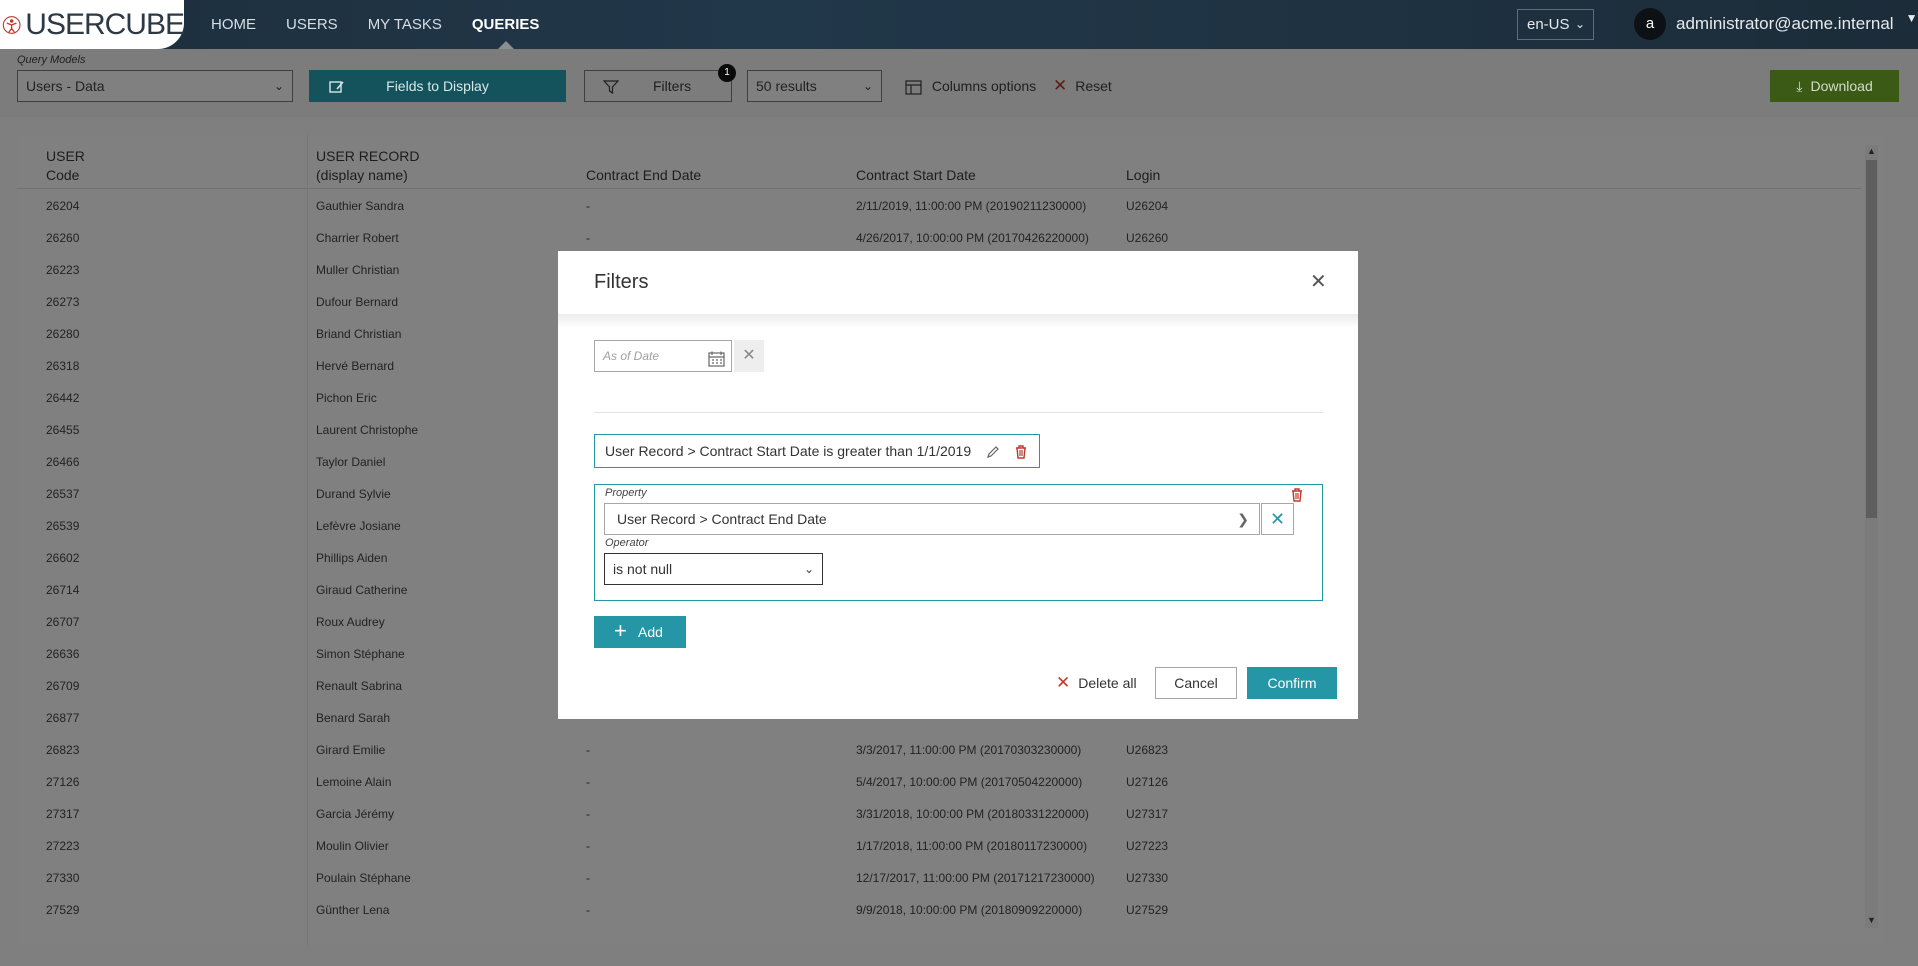 The width and height of the screenshot is (1918, 966). Describe the element at coordinates (972, 238) in the screenshot. I see `cell-contract-start-date: 4/26/2017, 10:00:00 PM (20170426220000)` at that location.